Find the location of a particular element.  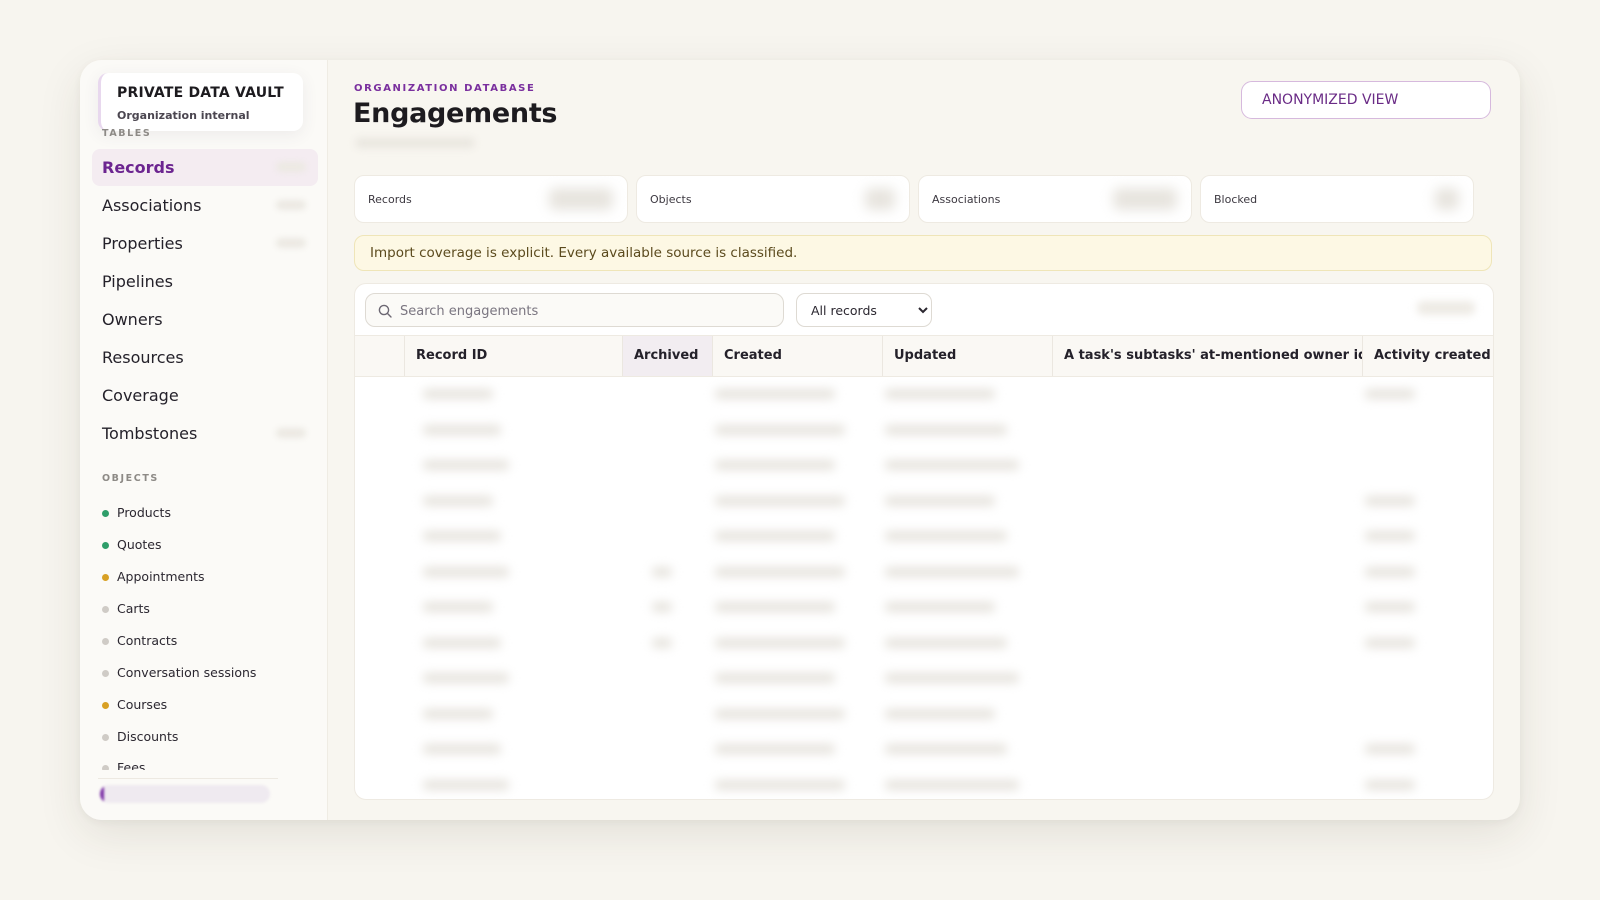

search-input is located at coordinates (585, 311).